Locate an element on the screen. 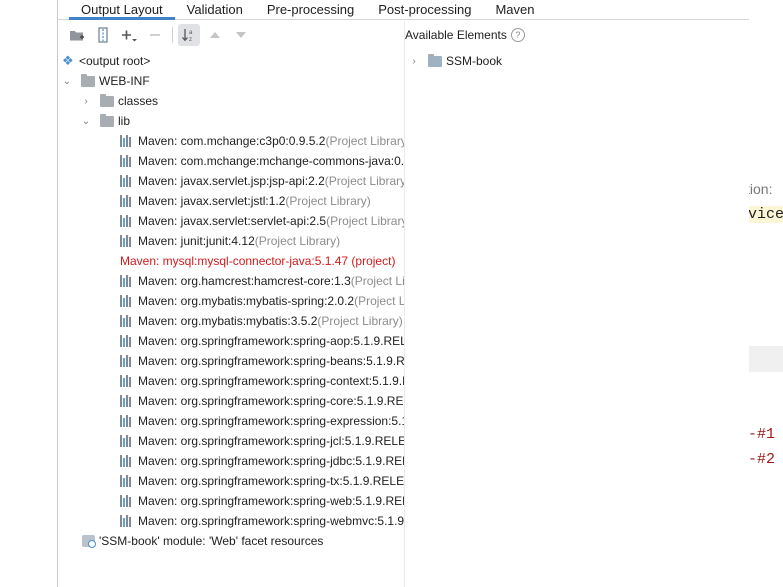  create-directory-button is located at coordinates (77, 35).